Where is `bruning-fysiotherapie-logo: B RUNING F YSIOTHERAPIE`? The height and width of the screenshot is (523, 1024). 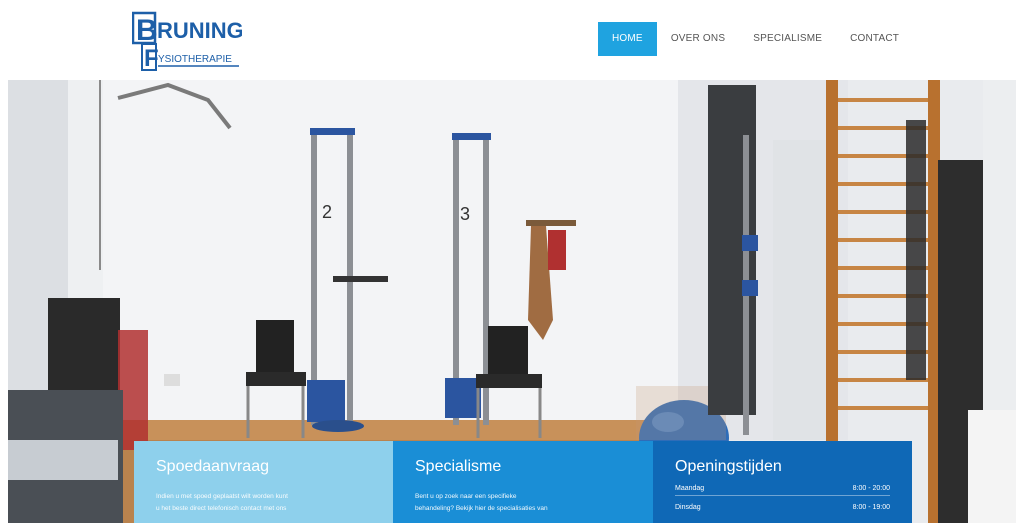
bruning-fysiotherapie-logo: B RUNING F YSIOTHERAPIE is located at coordinates (187, 41).